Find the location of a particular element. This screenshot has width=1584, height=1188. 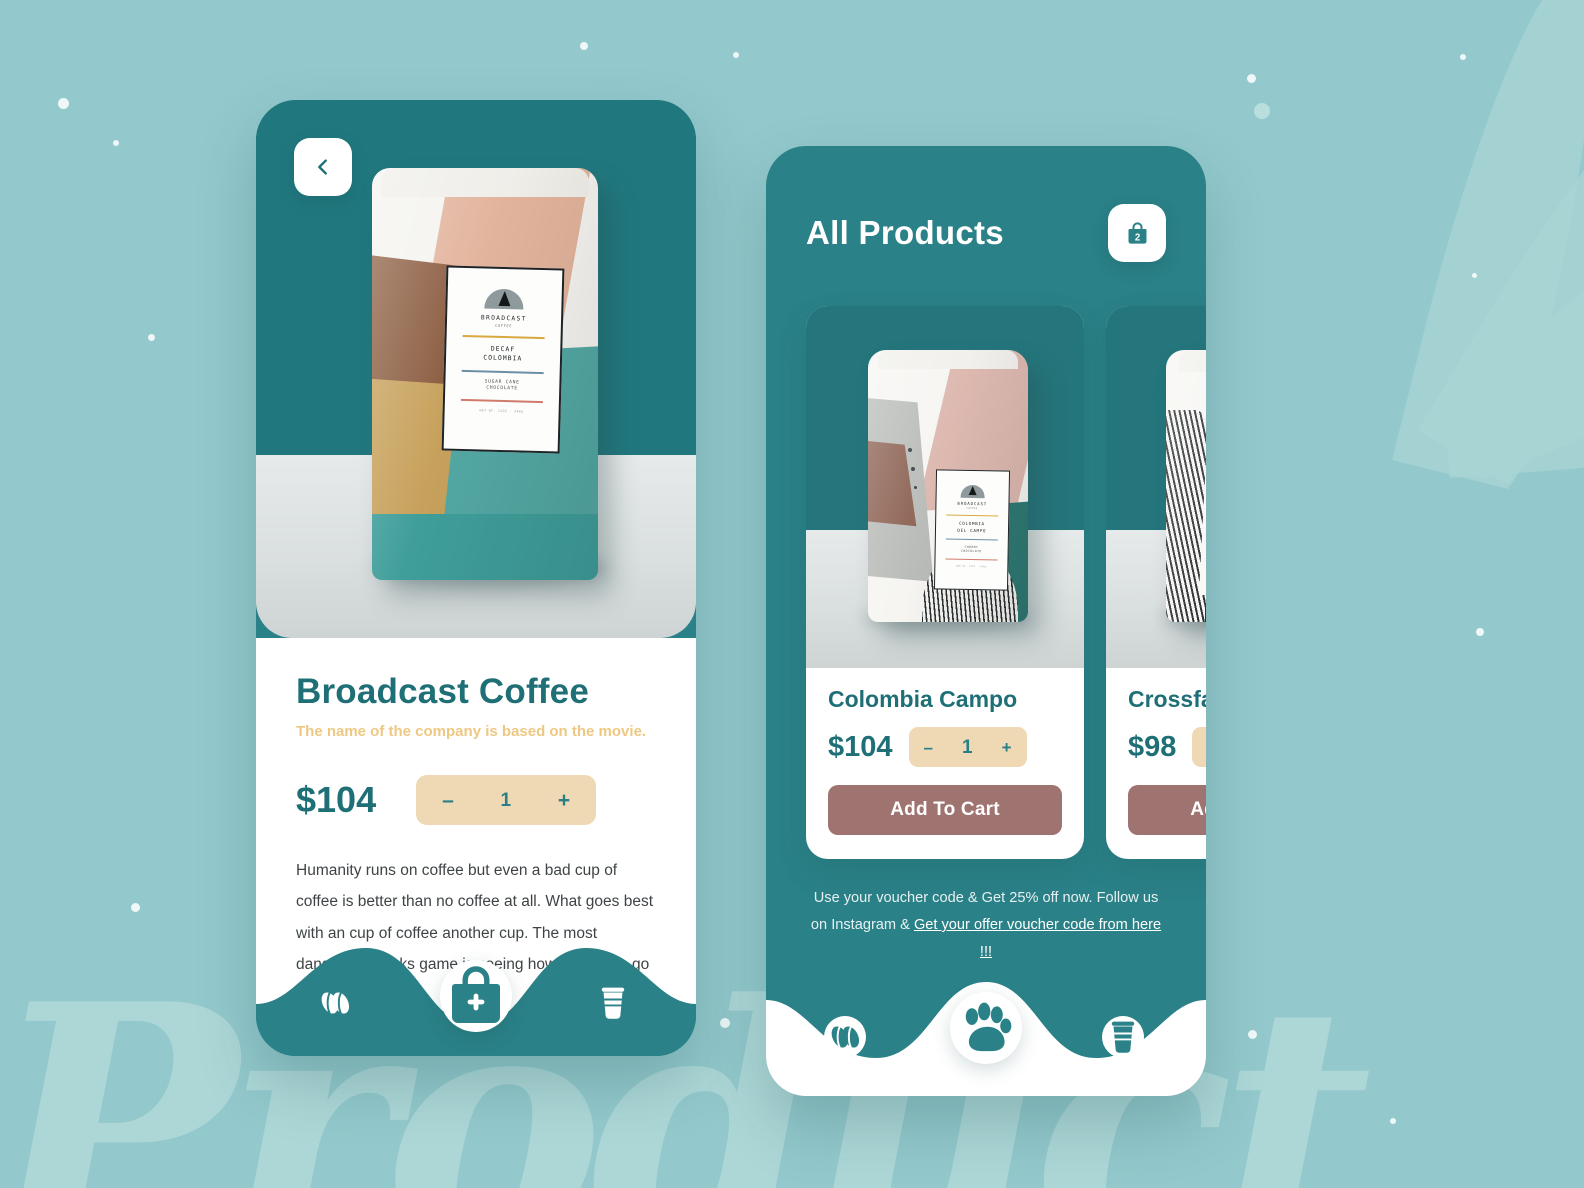

page-title: All Products is located at coordinates (905, 232).